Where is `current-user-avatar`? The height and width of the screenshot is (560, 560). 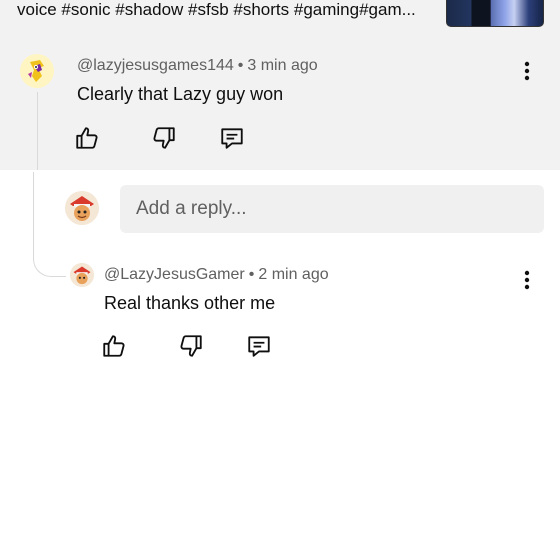
current-user-avatar is located at coordinates (82, 208).